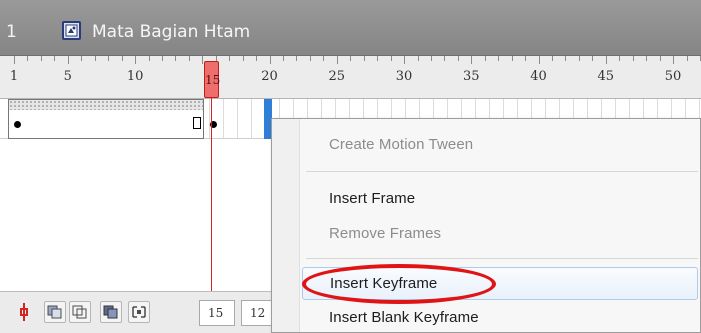 This screenshot has height=333, width=701. Describe the element at coordinates (111, 312) in the screenshot. I see `edit-multiple-frames-icon` at that location.